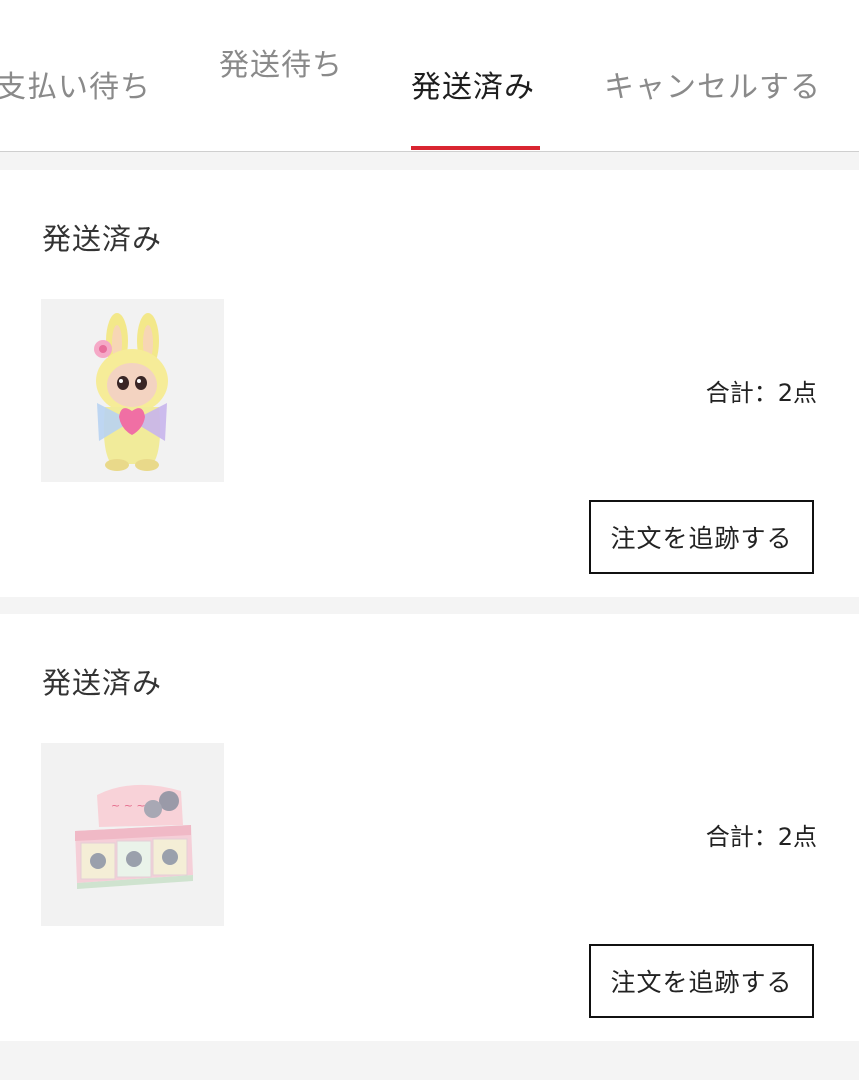 This screenshot has width=859, height=1080. I want to click on tab-shipped: 発送済み, so click(473, 84).